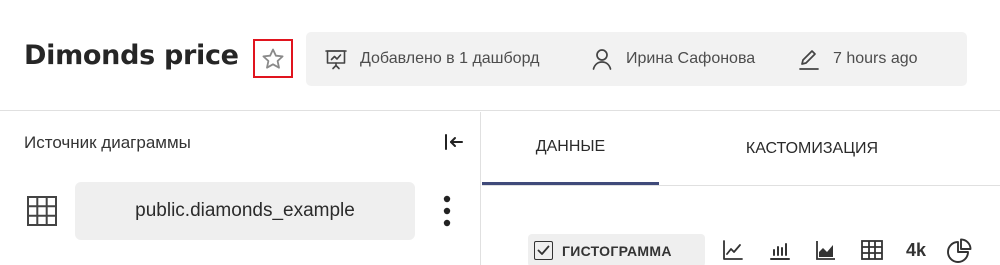  I want to click on pencil-icon, so click(809, 60).